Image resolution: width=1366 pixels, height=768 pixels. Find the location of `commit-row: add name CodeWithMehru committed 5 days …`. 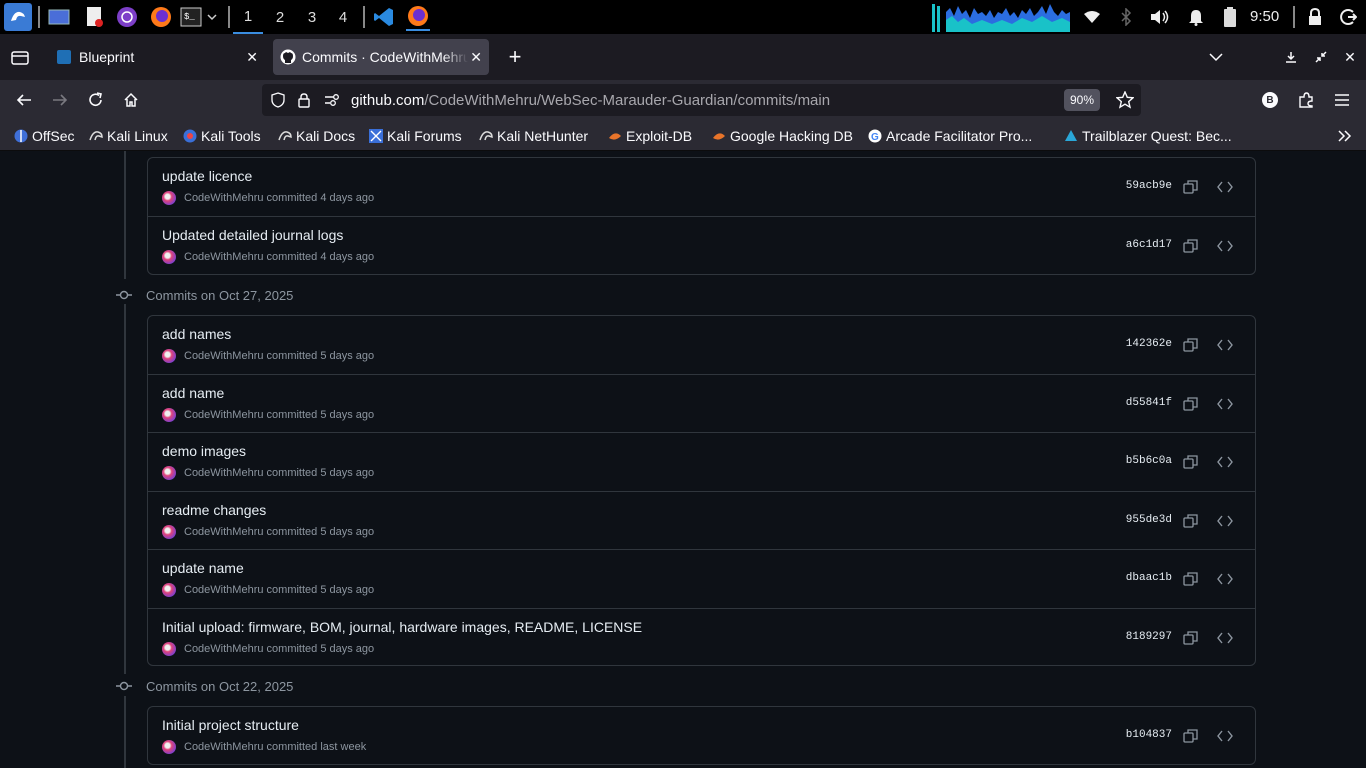

commit-row: add name CodeWithMehru committed 5 days … is located at coordinates (701, 404).